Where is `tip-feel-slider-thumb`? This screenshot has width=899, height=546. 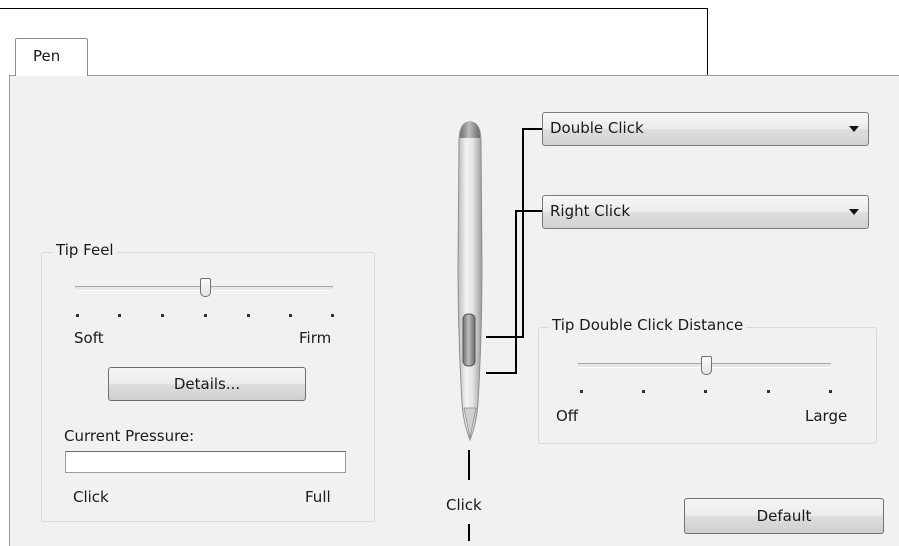 tip-feel-slider-thumb is located at coordinates (205, 287).